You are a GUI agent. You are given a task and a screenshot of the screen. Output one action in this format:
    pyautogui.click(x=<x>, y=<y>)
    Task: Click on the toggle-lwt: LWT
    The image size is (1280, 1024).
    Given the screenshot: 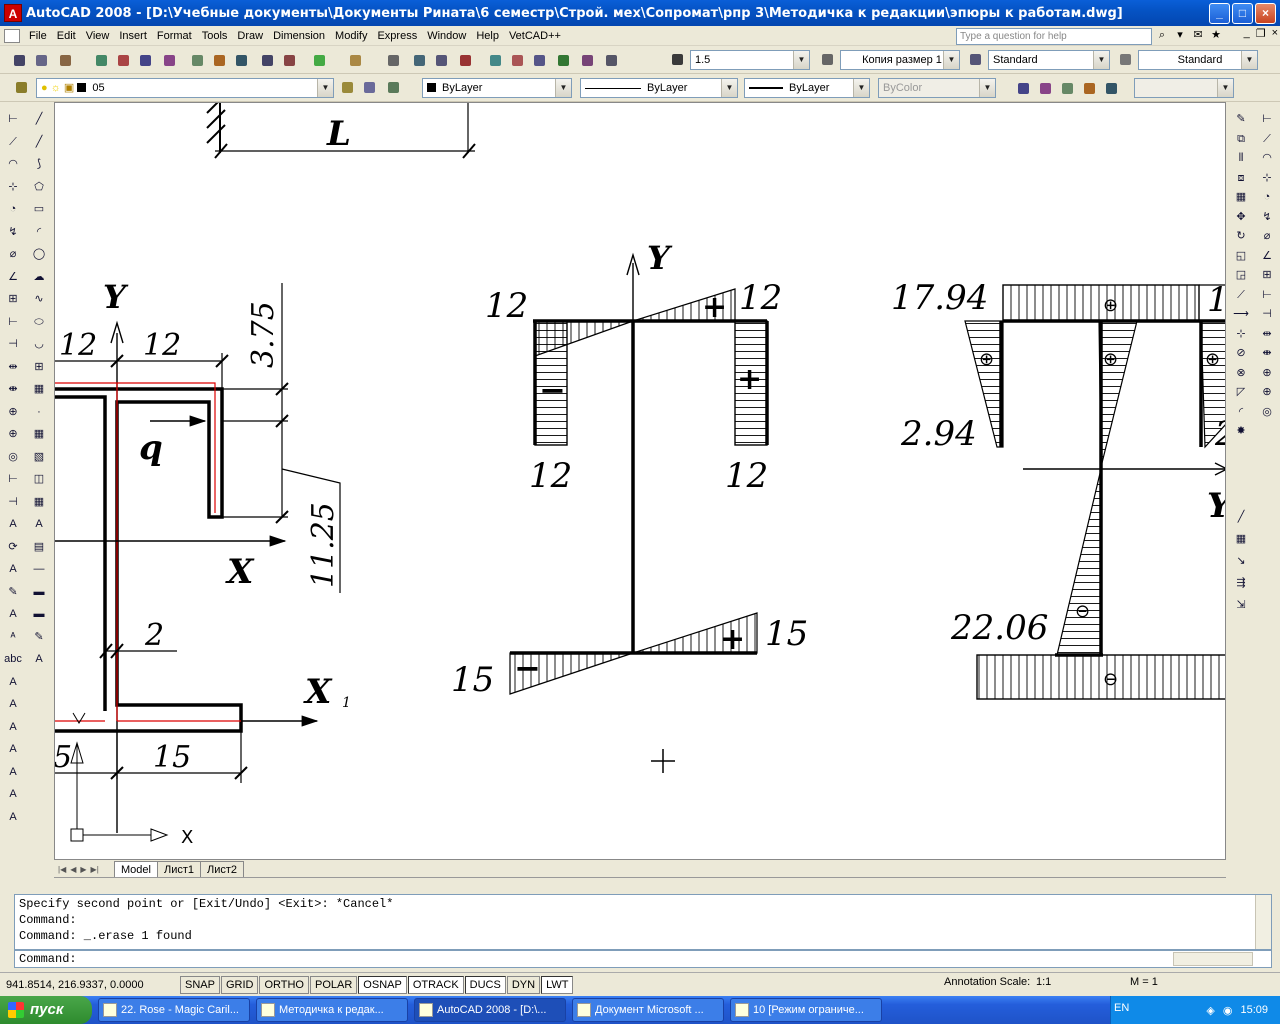 What is the action you would take?
    pyautogui.click(x=557, y=984)
    